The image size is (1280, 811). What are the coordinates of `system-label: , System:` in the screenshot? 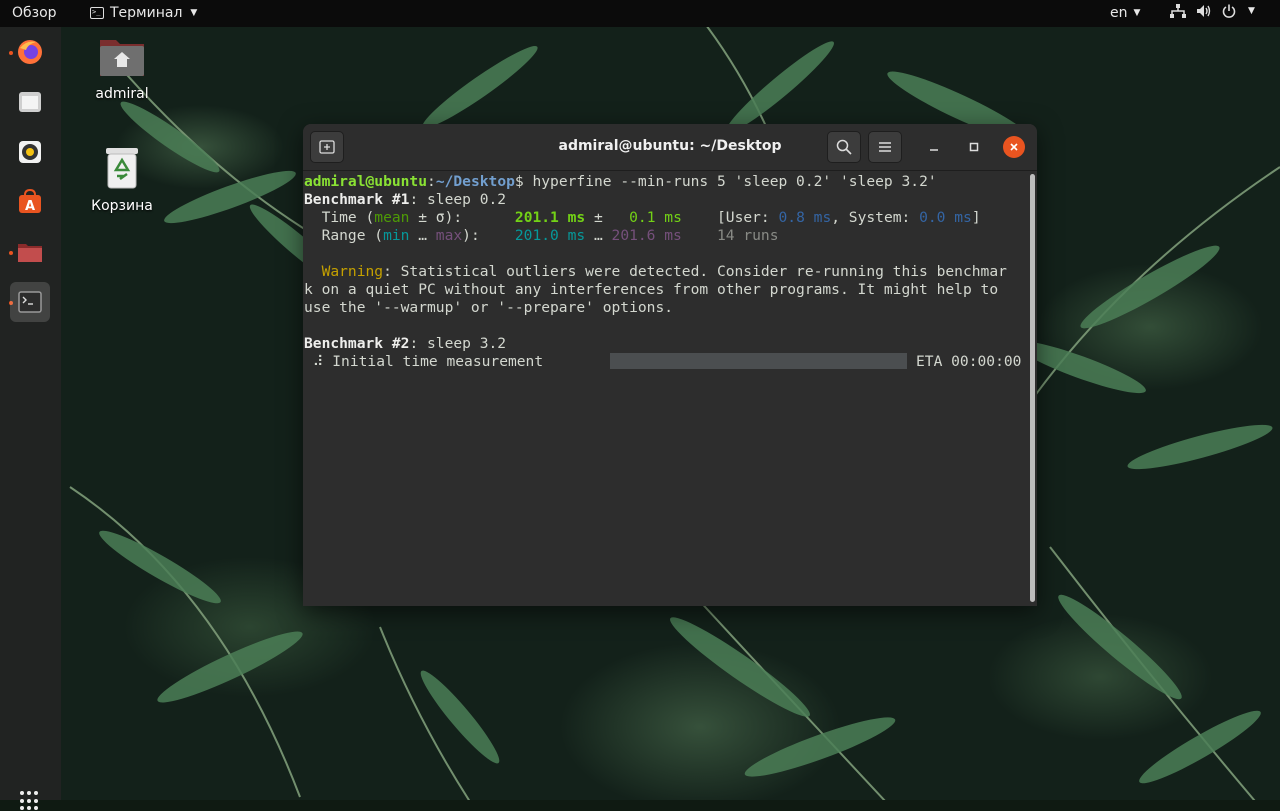 It's located at (875, 217).